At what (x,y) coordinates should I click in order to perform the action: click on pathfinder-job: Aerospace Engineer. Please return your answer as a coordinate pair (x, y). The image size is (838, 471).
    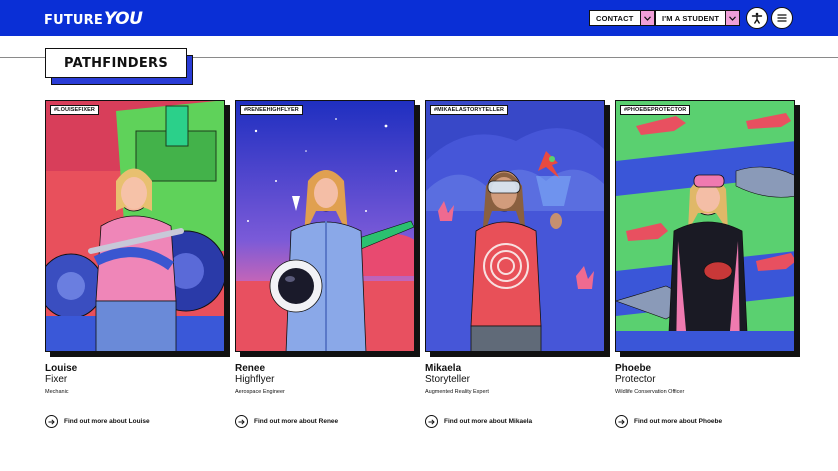
    Looking at the image, I should click on (260, 392).